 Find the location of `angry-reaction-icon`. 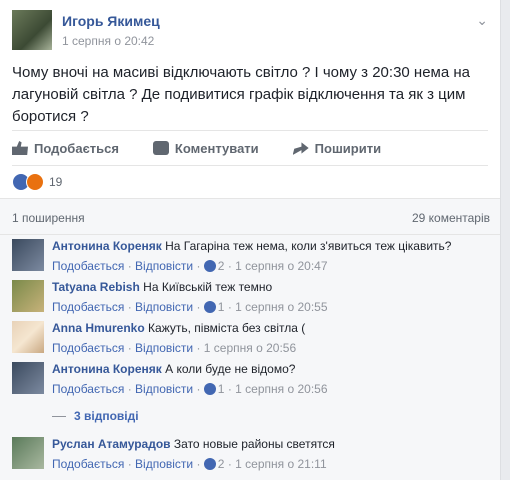

angry-reaction-icon is located at coordinates (35, 182).